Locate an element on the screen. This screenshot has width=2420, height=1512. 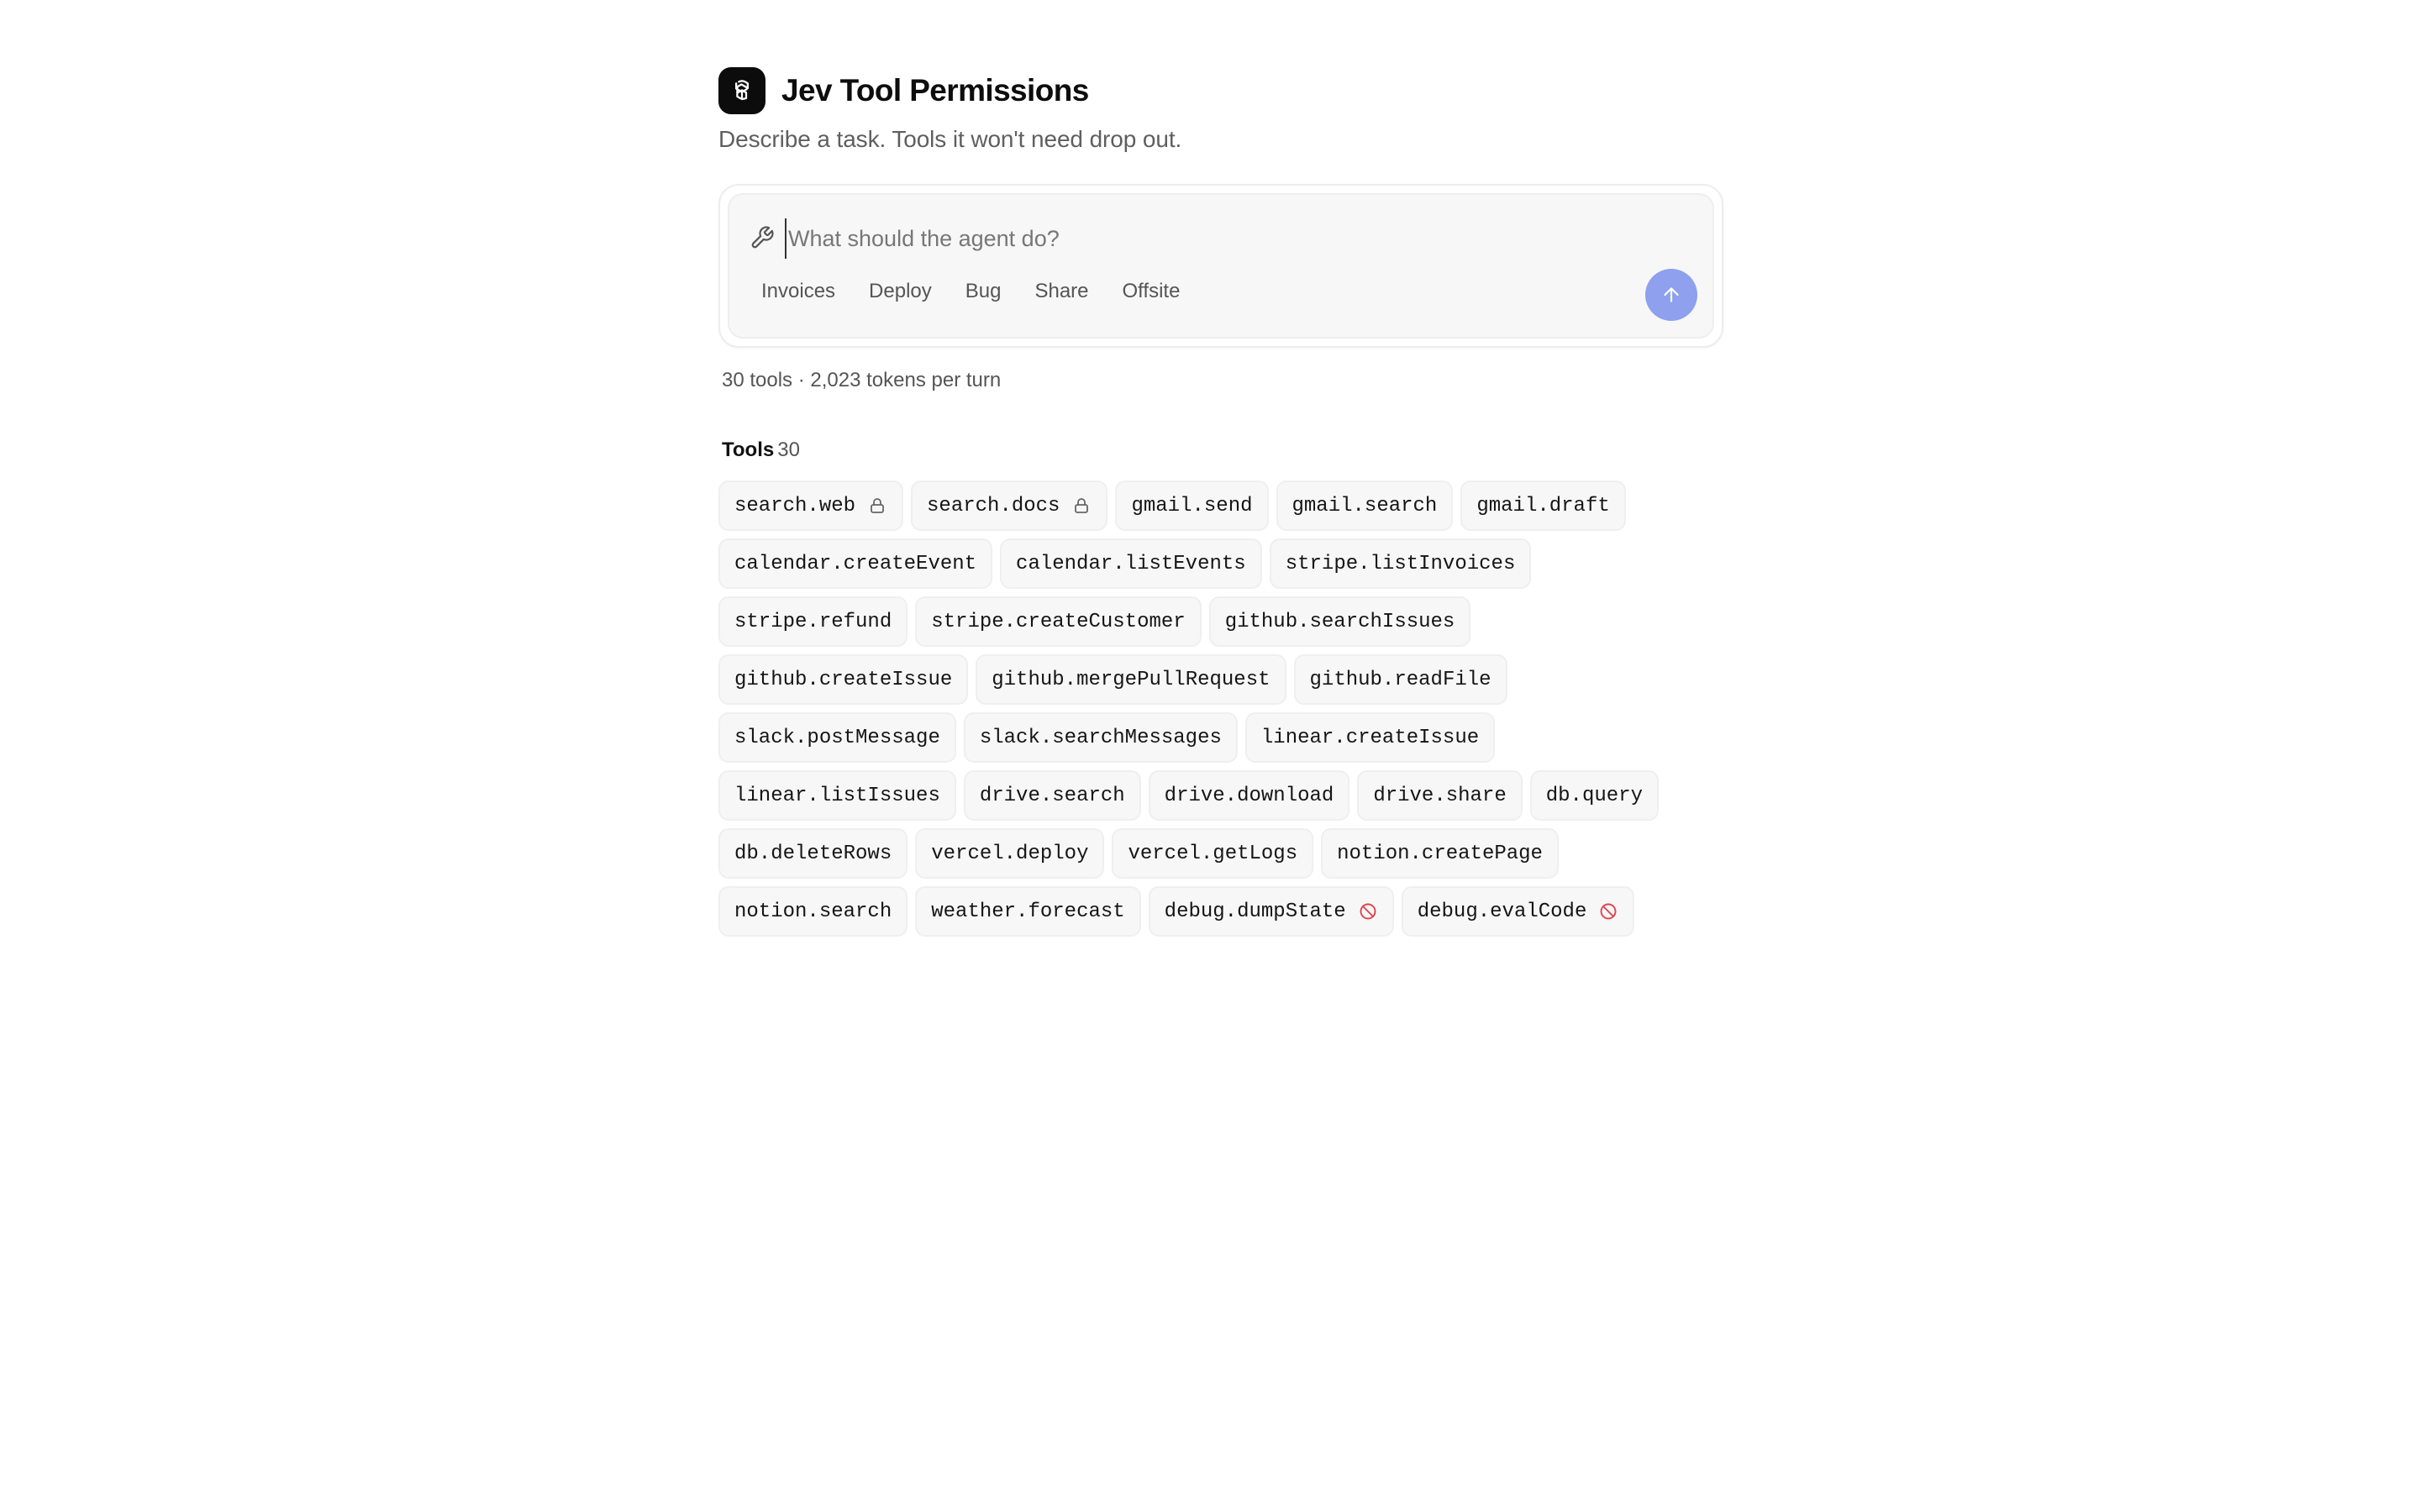
tool-chip: github.mergePullRequest is located at coordinates (1131, 679).